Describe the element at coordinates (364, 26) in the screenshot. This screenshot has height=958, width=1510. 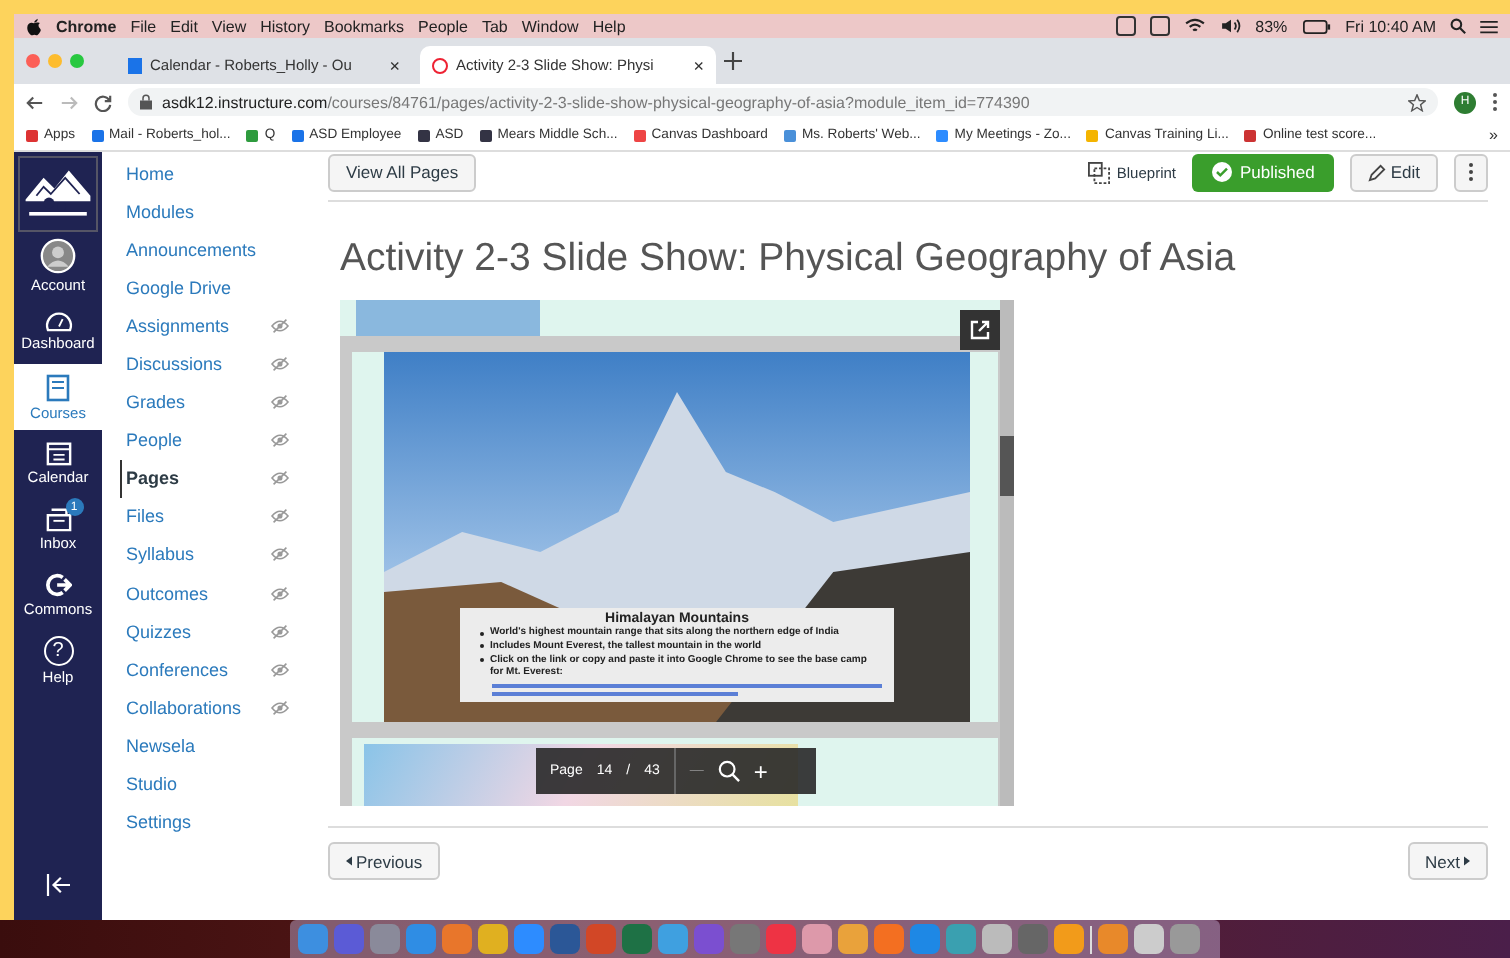
I see `menu-item: Bookmarks` at that location.